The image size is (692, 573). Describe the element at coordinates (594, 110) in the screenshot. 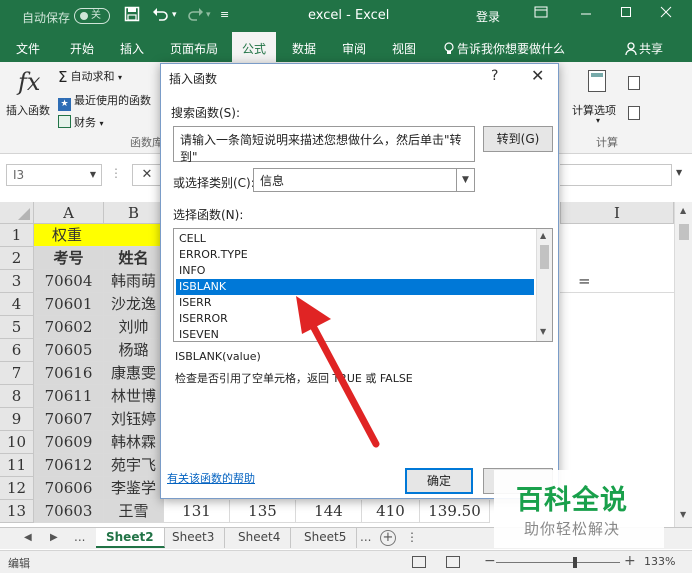

I see `calc-options-button: 计算选项` at that location.